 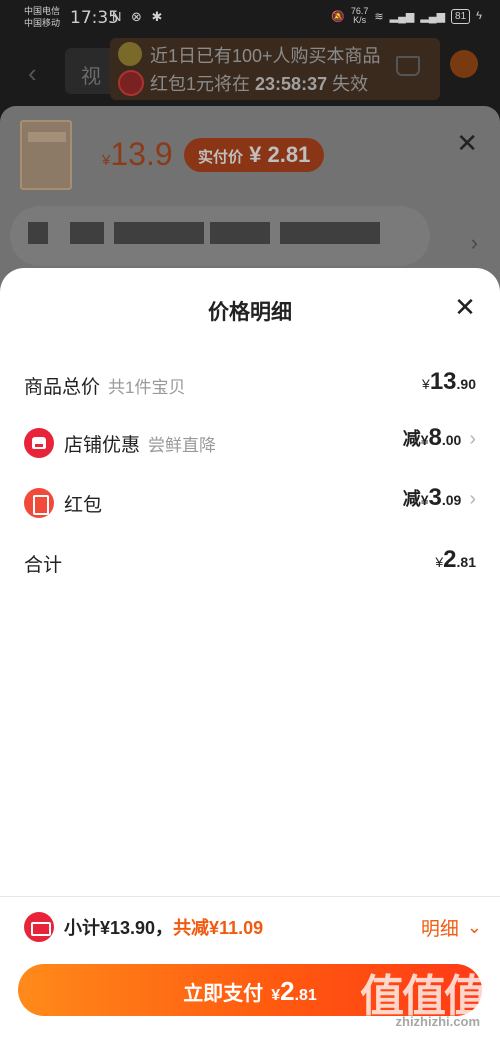 What do you see at coordinates (417, 996) in the screenshot?
I see `watermark: 值值值 zhizhizhi.com` at bounding box center [417, 996].